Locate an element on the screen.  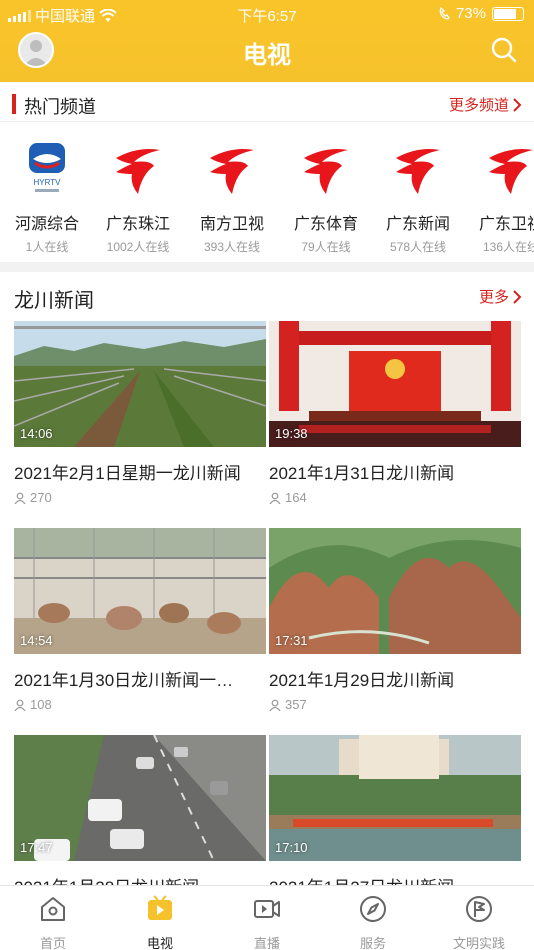
video-thumbnail: 17:47 is located at coordinates (140, 798).